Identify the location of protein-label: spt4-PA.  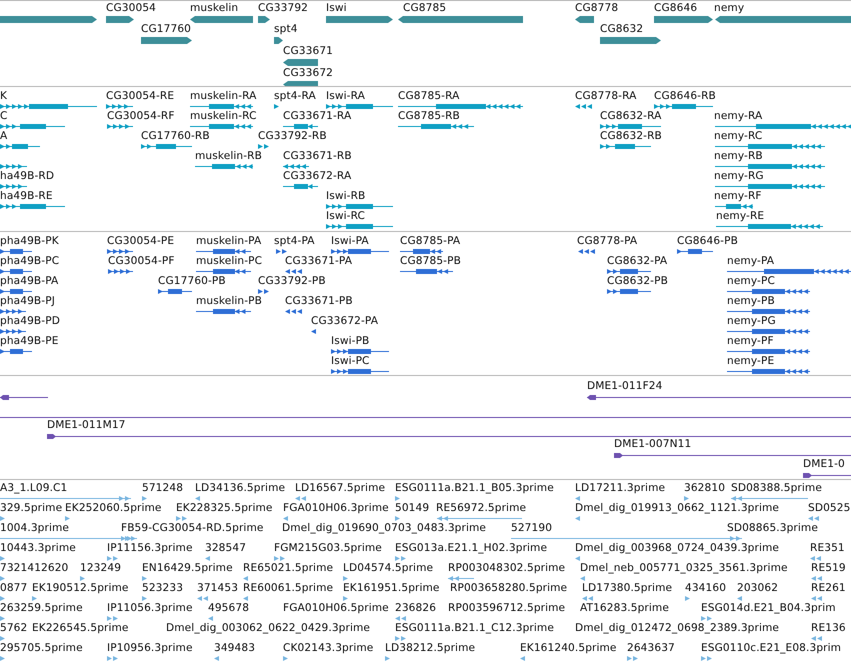
(294, 241).